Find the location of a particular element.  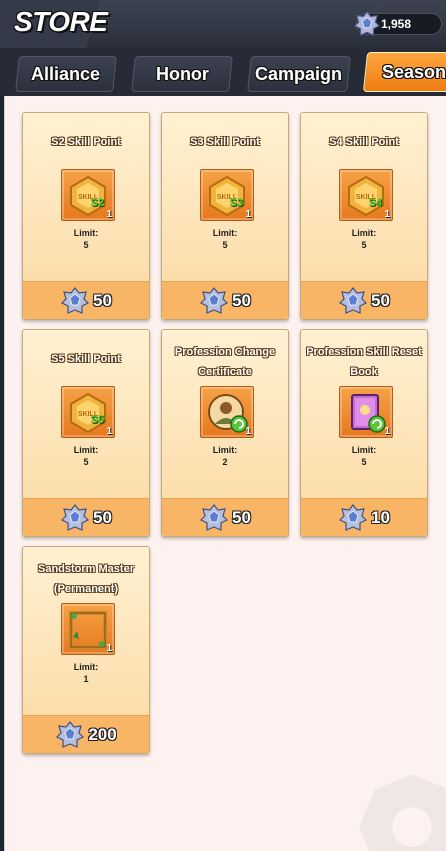

store-header: STORE 1,958 is located at coordinates (223, 24).